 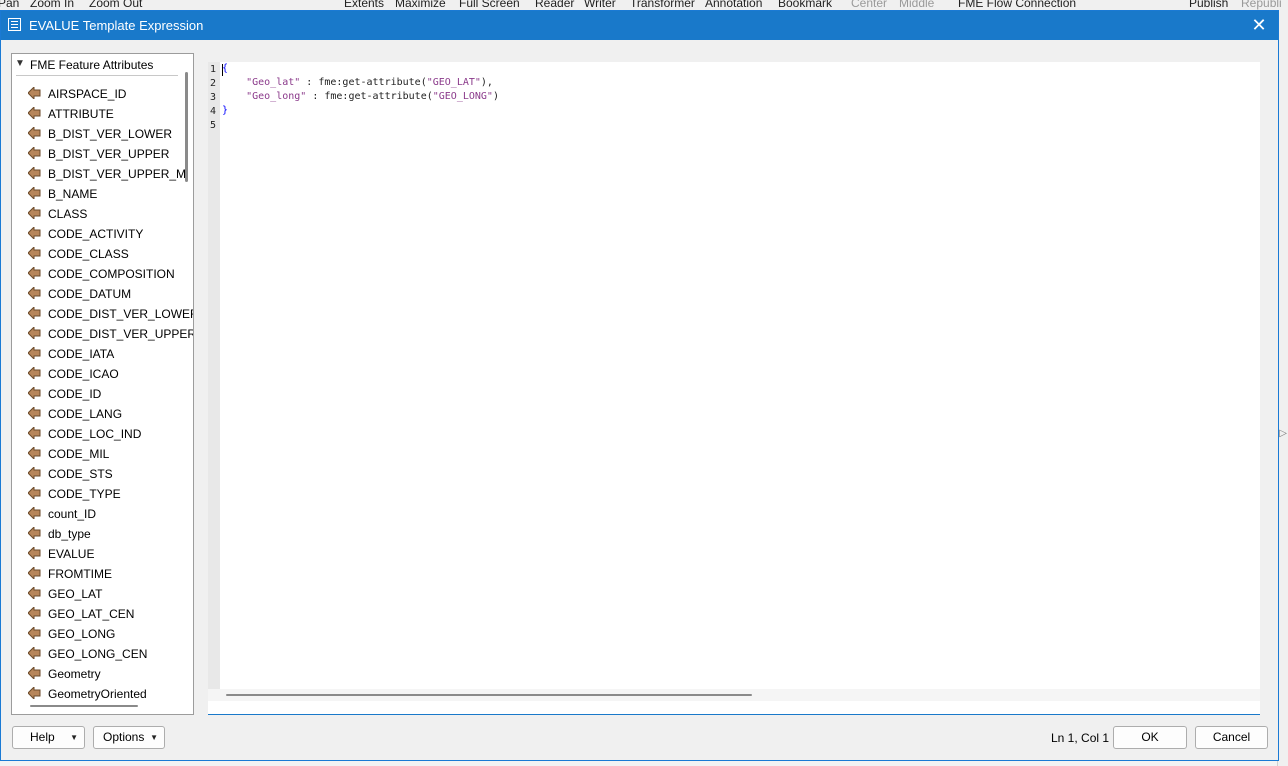 I want to click on cancel-button: Cancel, so click(x=1231, y=737).